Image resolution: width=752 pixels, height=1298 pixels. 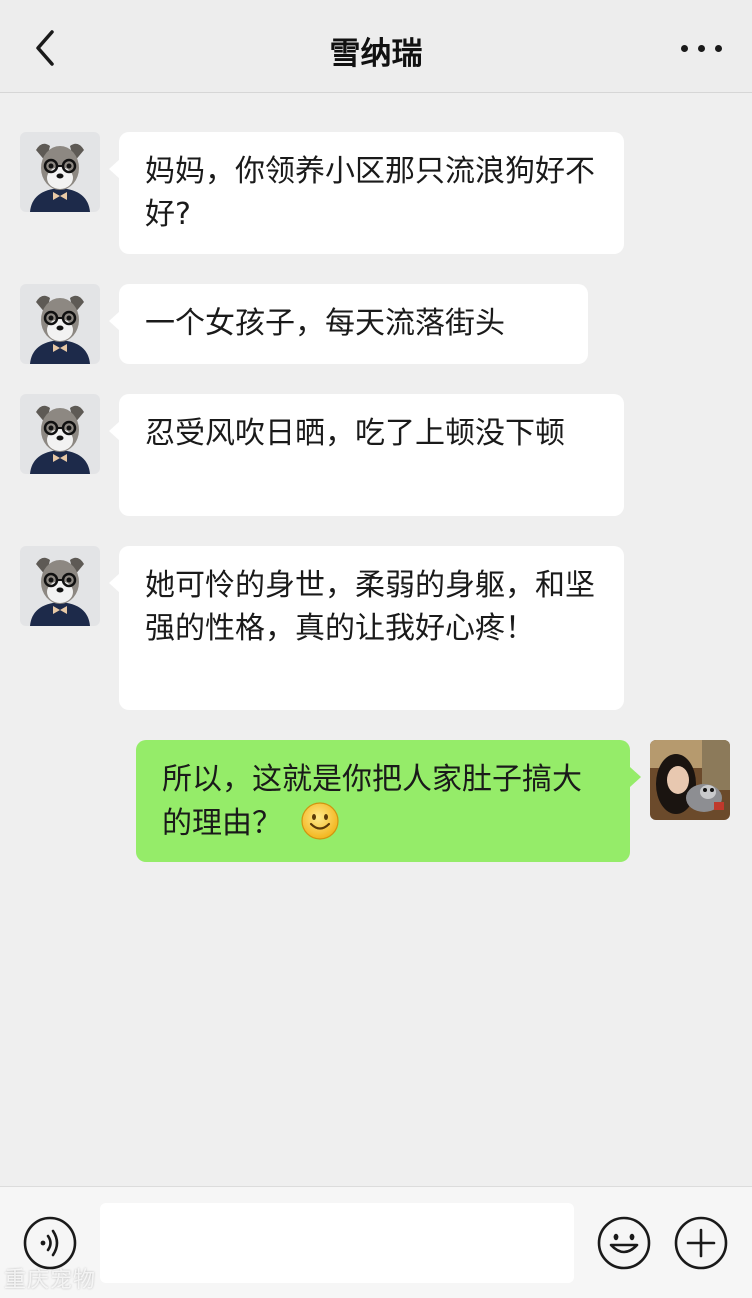 I want to click on message-bubble: 所以，这就是你把人家肚子搞大的理由？, so click(x=383, y=801).